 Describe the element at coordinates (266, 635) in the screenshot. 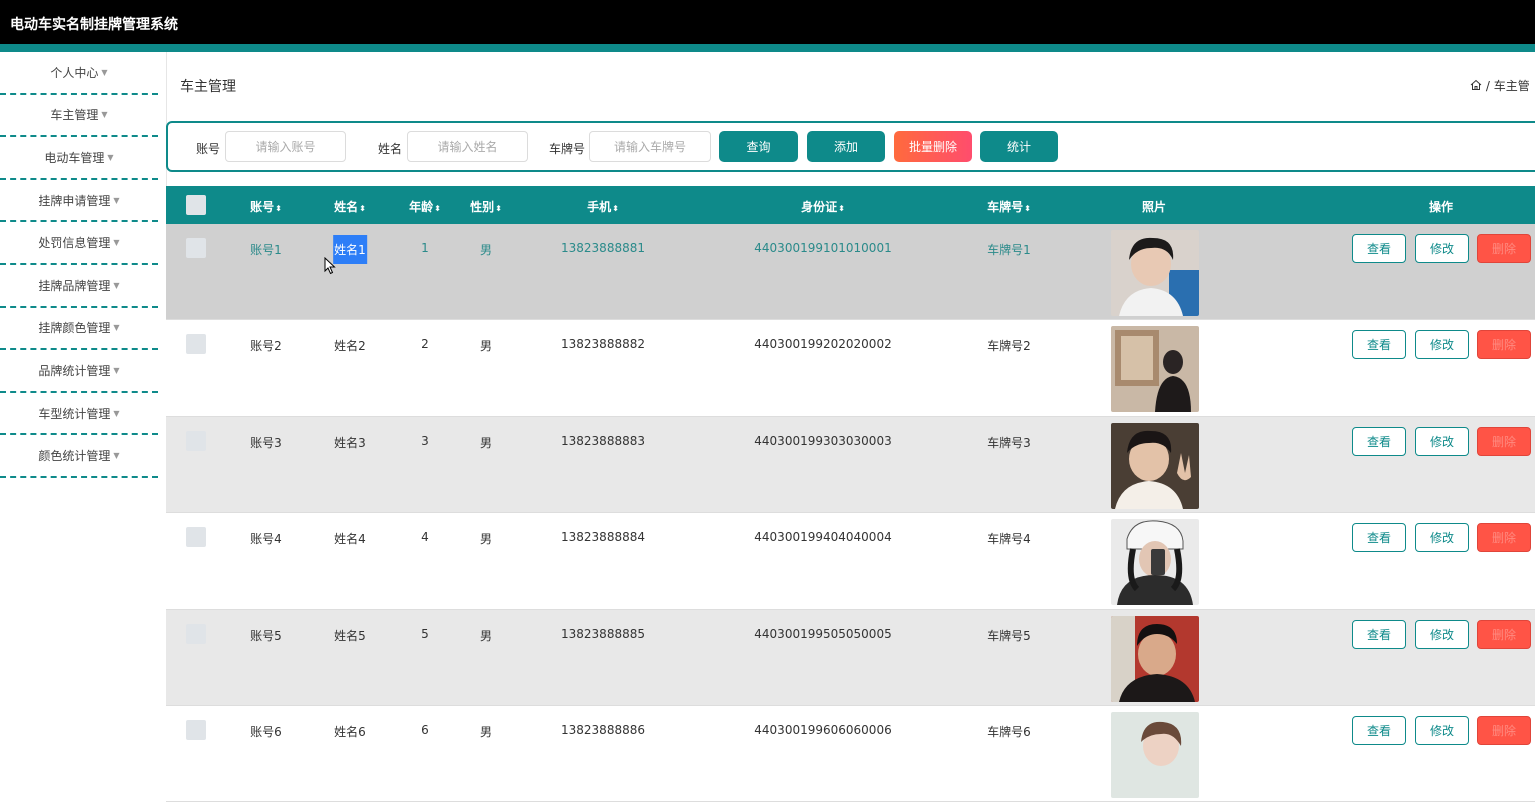

I see `cell-account: 账号5` at that location.